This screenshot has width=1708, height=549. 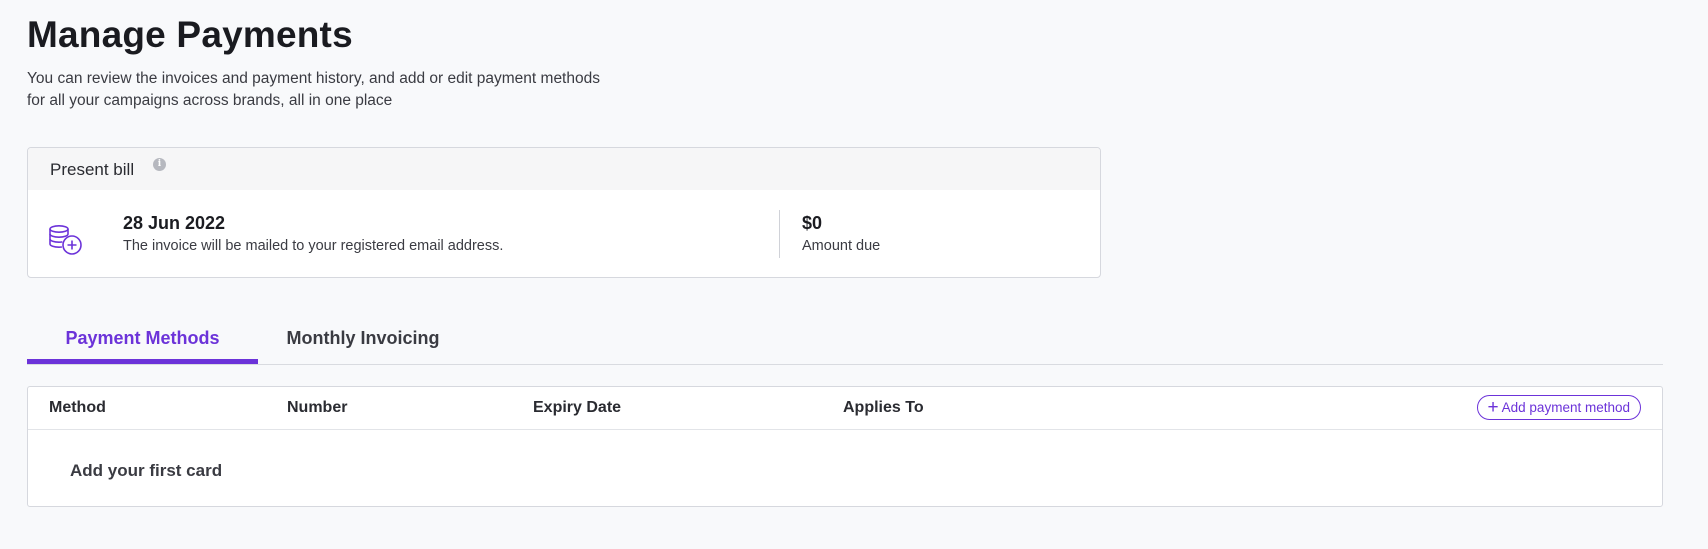 I want to click on info-icon: i, so click(x=159, y=164).